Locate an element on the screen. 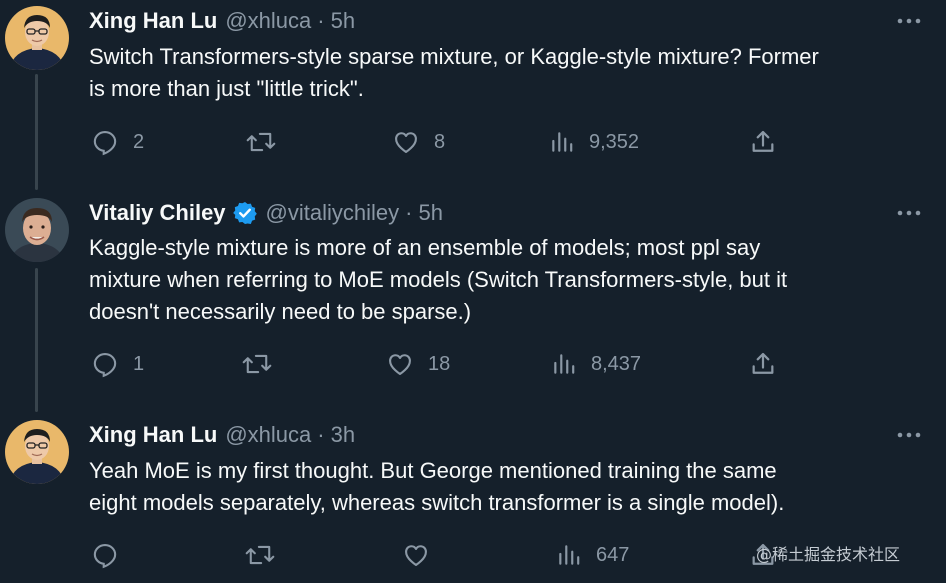 This screenshot has height=583, width=946. views-button: 647 is located at coordinates (592, 555).